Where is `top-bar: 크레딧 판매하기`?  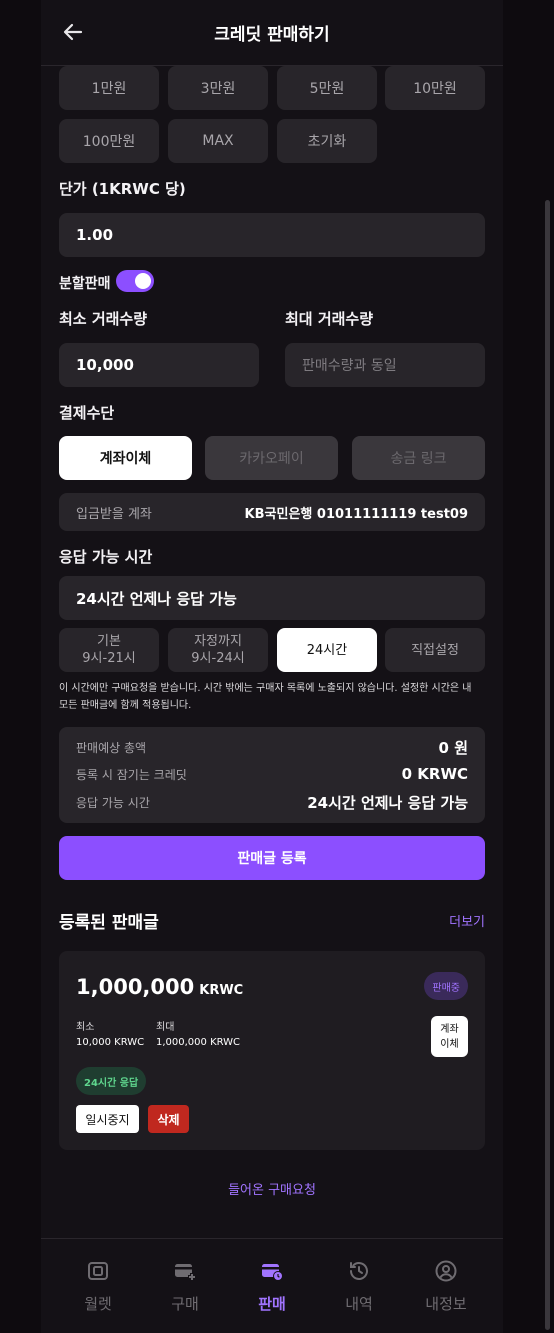 top-bar: 크레딧 판매하기 is located at coordinates (272, 33).